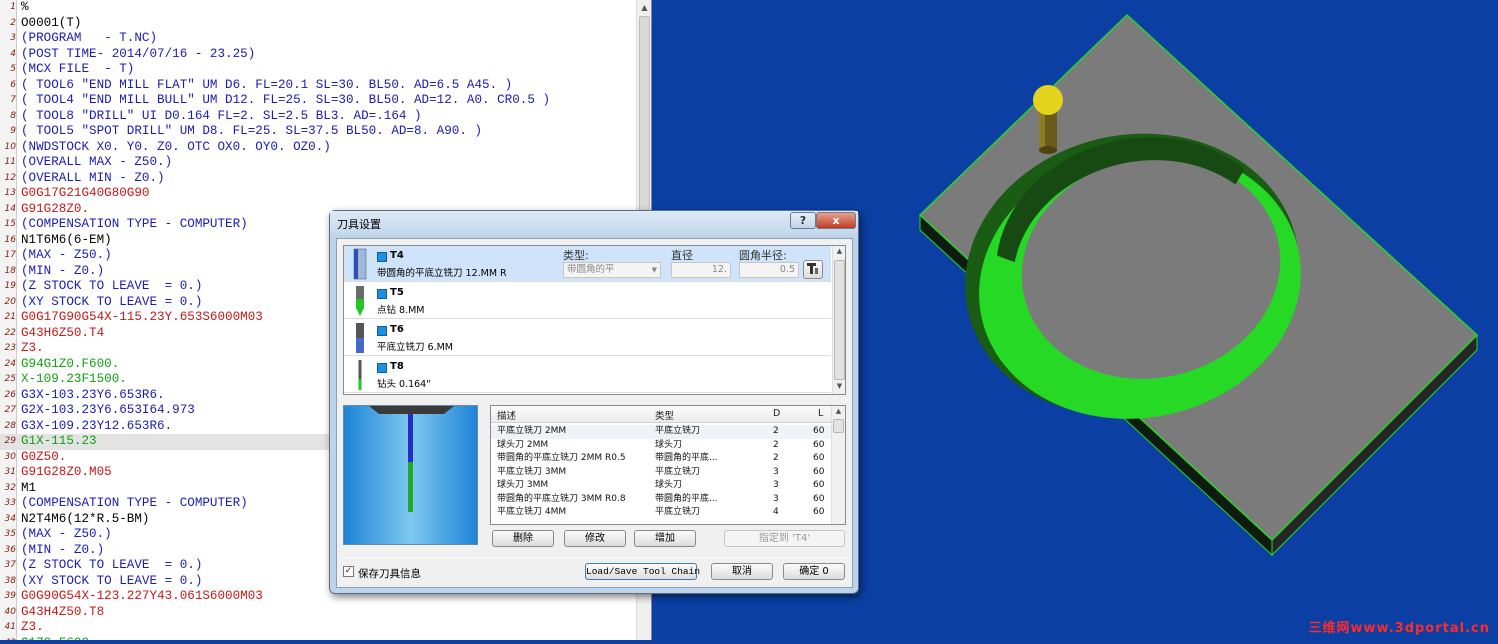  Describe the element at coordinates (813, 269) in the screenshot. I see `tool-edit-icon-button` at that location.